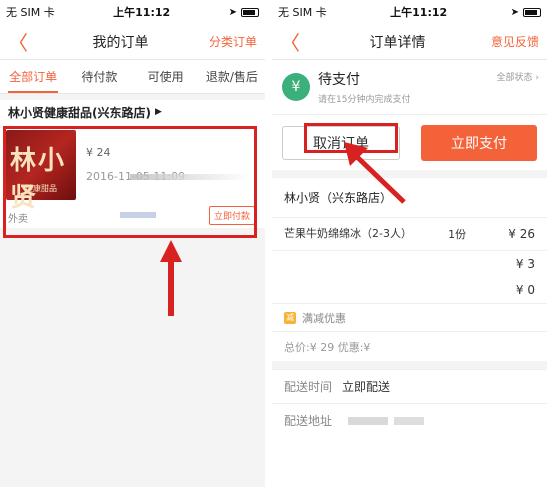 The image size is (547, 487). Describe the element at coordinates (409, 290) in the screenshot. I see `fee-row: ¥ 0` at that location.